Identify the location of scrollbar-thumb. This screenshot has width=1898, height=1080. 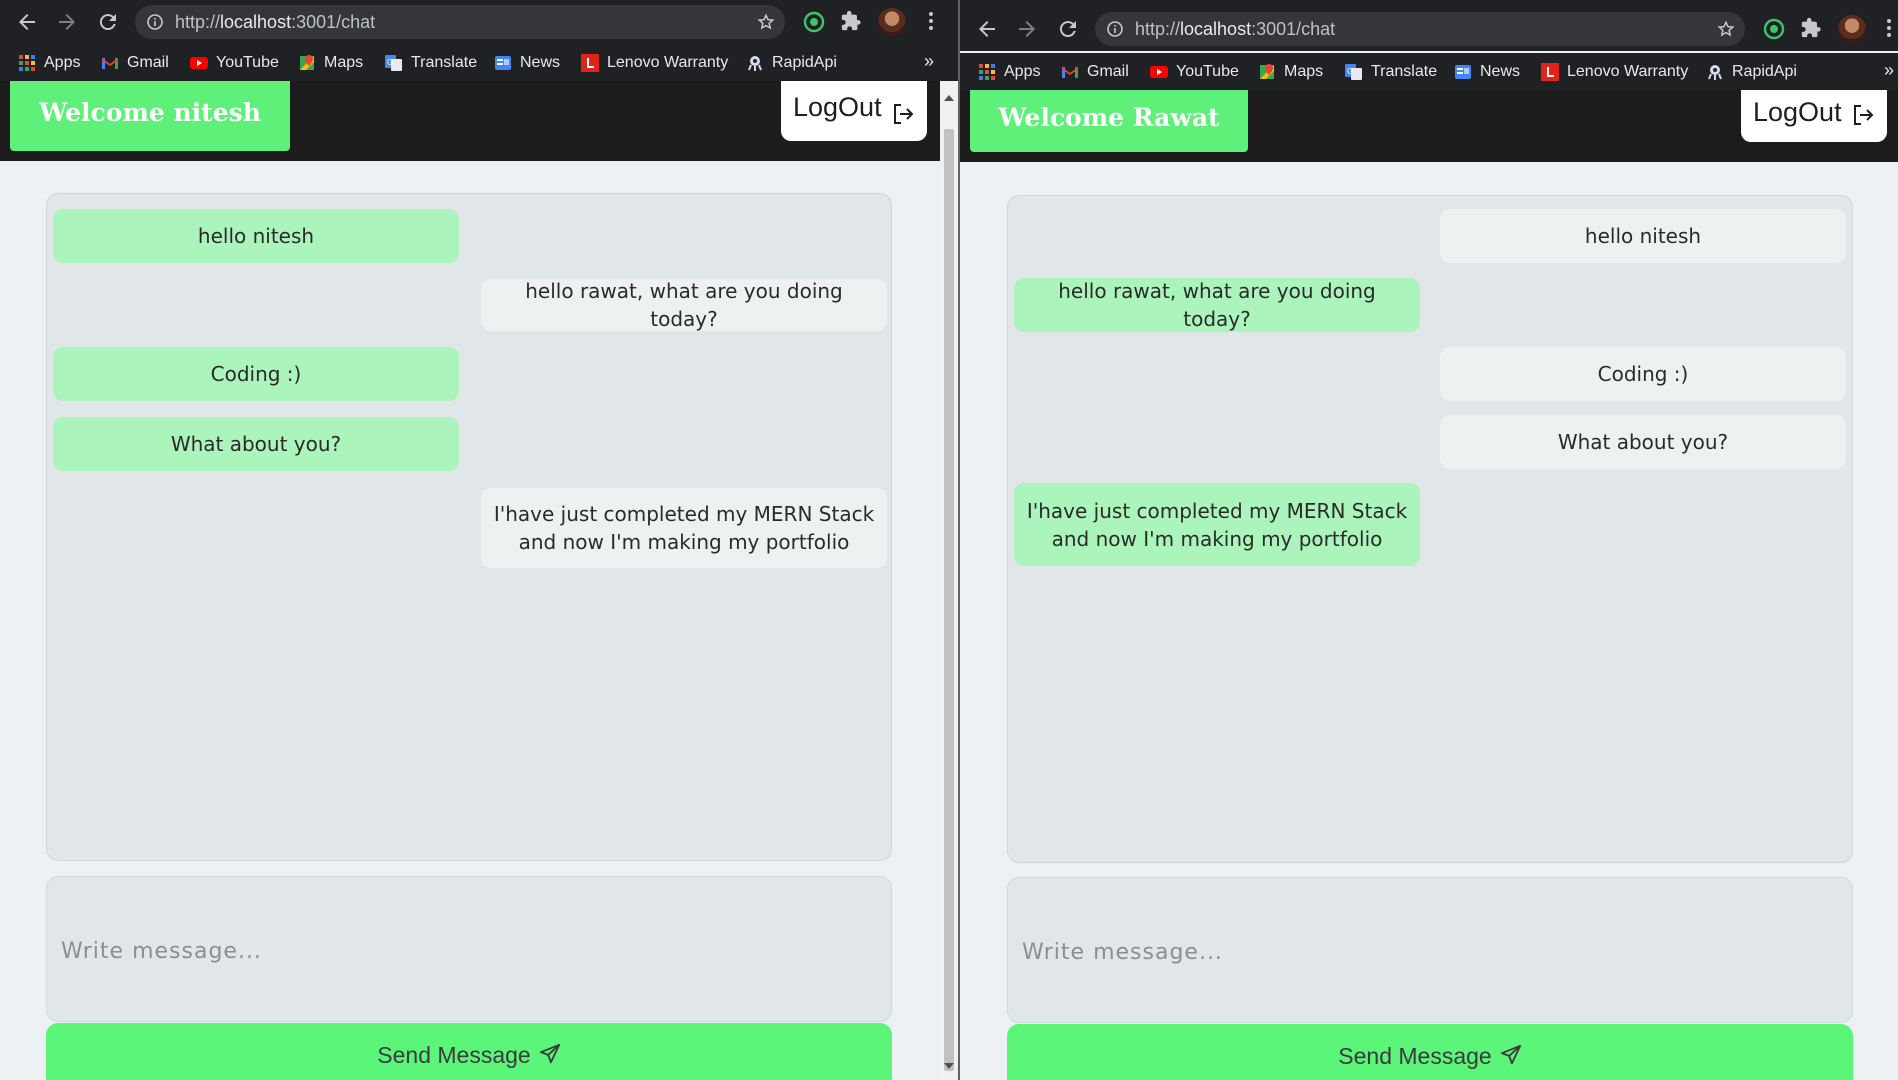
(949, 600).